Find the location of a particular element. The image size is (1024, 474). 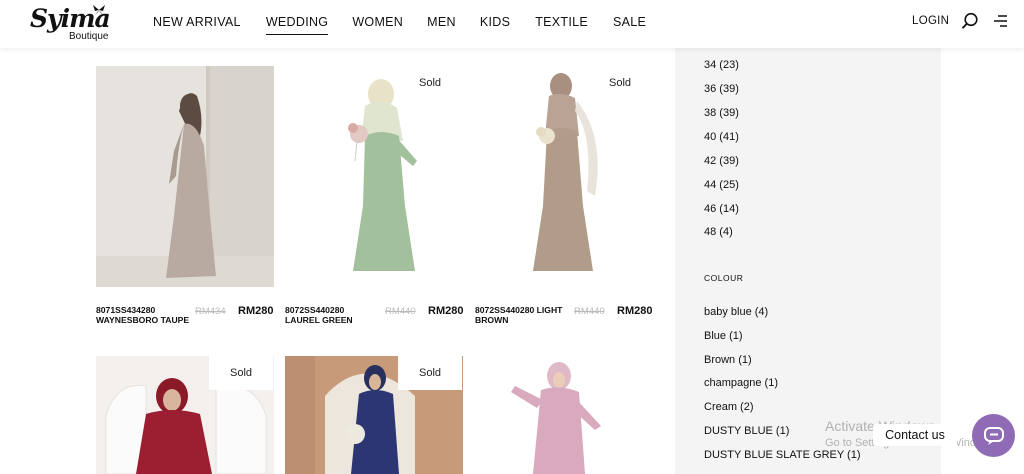

chat-icon is located at coordinates (993, 435).